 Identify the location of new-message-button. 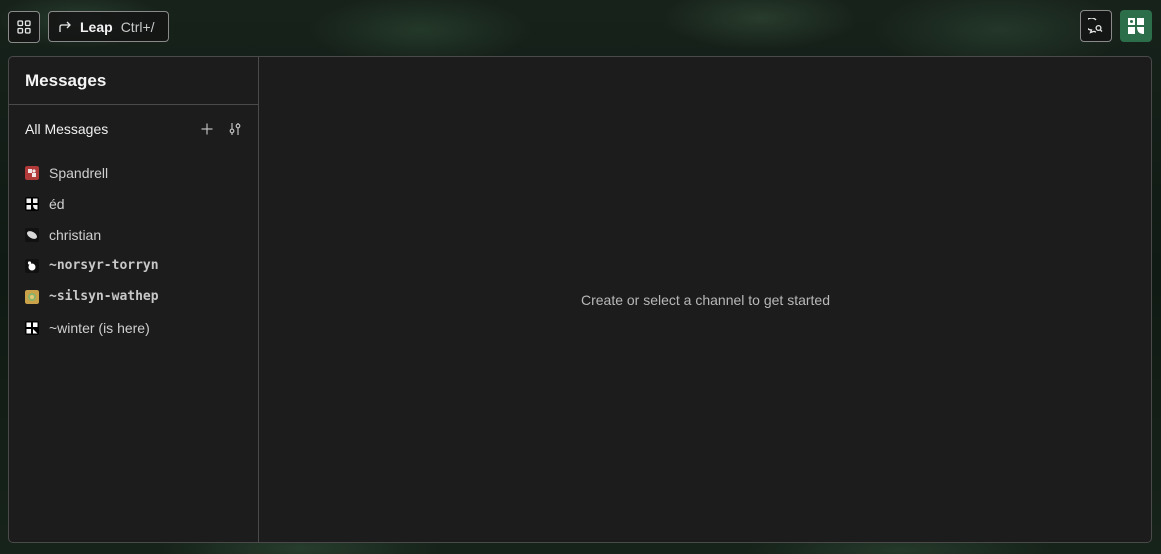
(207, 129).